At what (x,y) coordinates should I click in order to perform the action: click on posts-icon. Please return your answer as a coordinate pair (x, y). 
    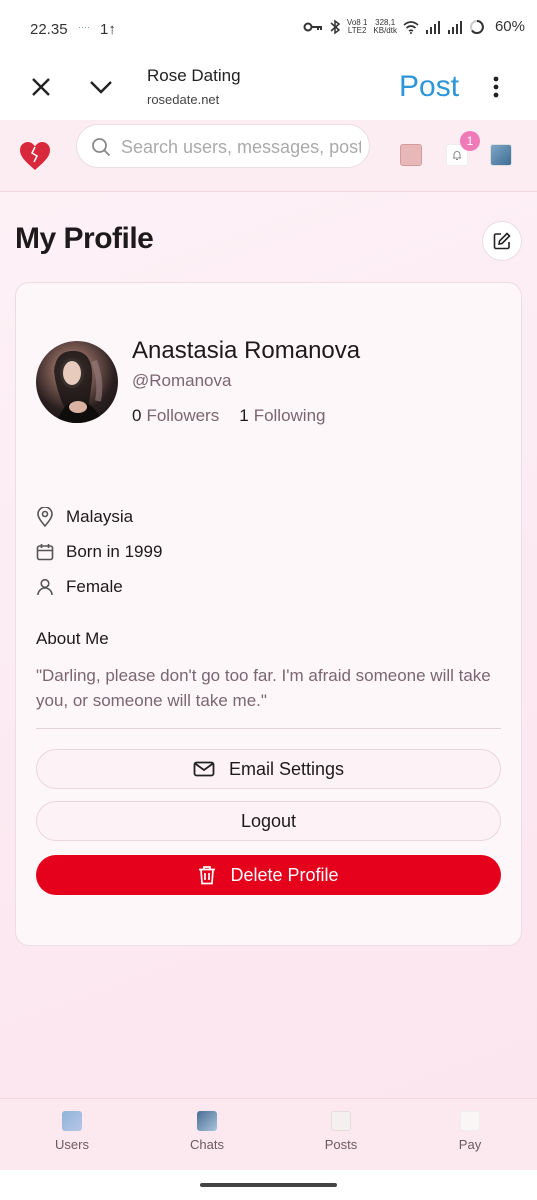
    Looking at the image, I should click on (341, 1121).